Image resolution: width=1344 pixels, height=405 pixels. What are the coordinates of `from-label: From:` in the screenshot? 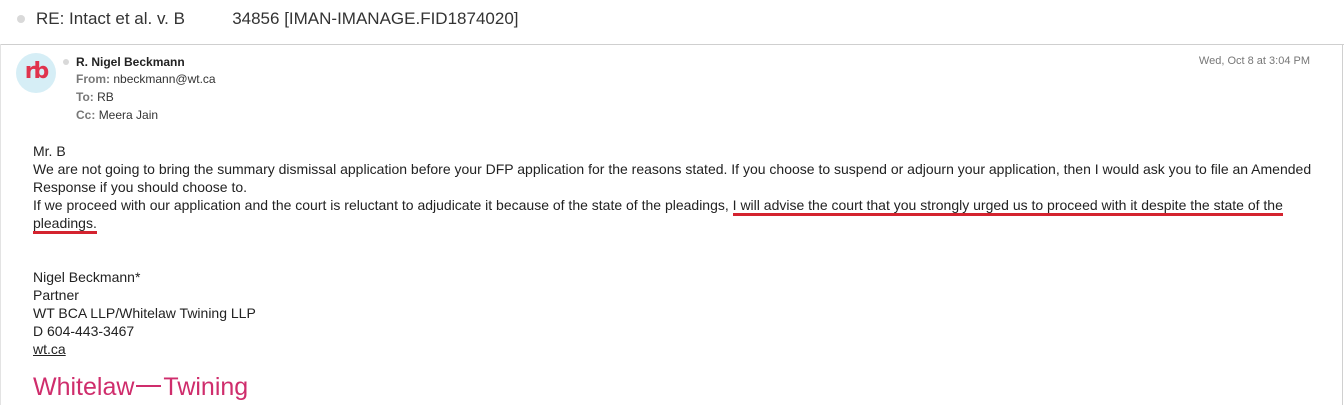 It's located at (93, 79).